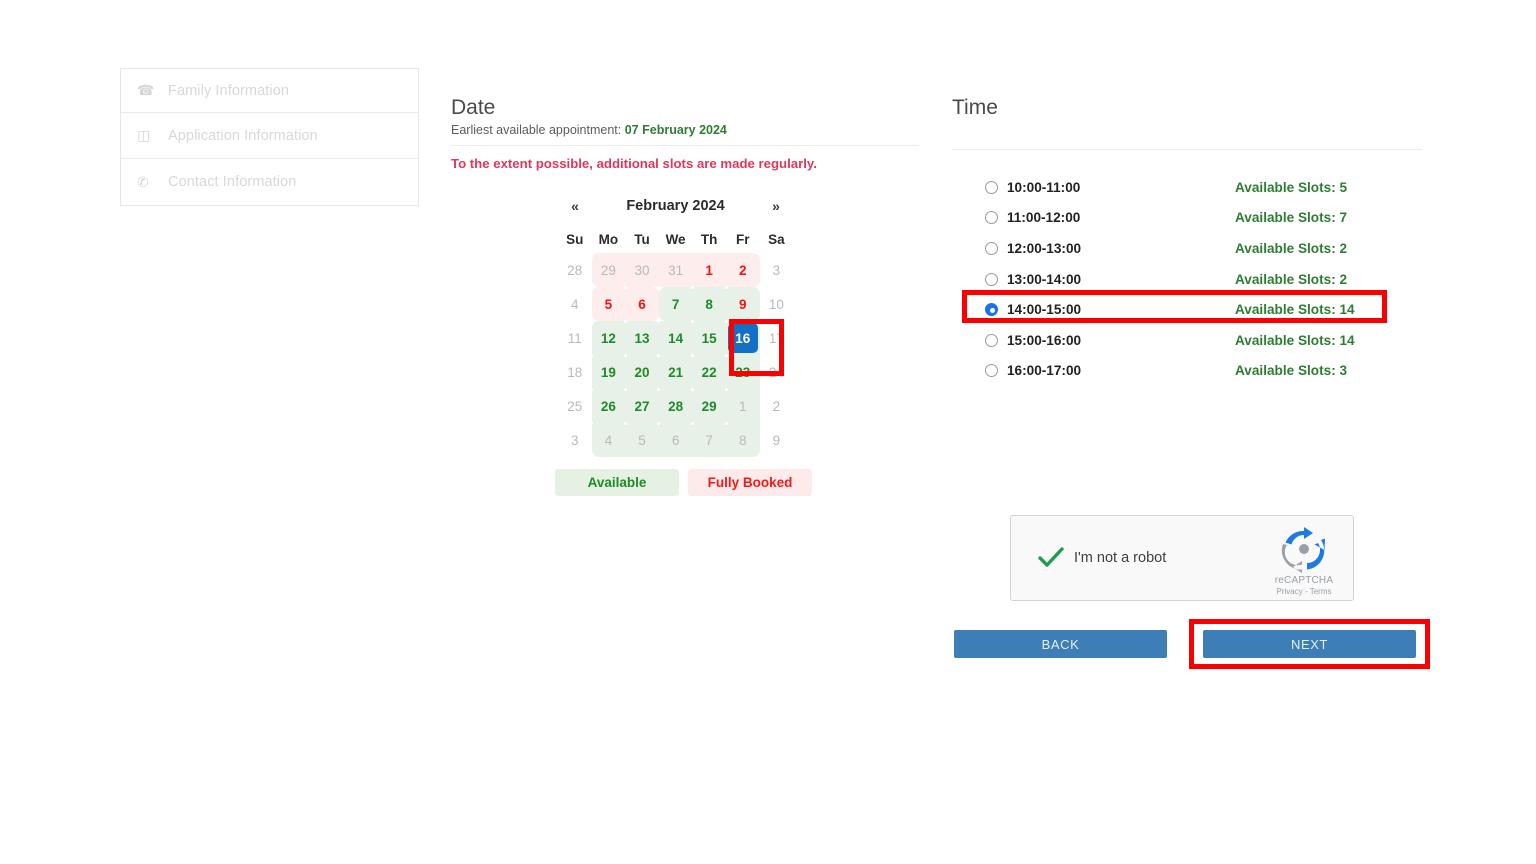  What do you see at coordinates (709, 270) in the screenshot?
I see `calendar-day: 1` at bounding box center [709, 270].